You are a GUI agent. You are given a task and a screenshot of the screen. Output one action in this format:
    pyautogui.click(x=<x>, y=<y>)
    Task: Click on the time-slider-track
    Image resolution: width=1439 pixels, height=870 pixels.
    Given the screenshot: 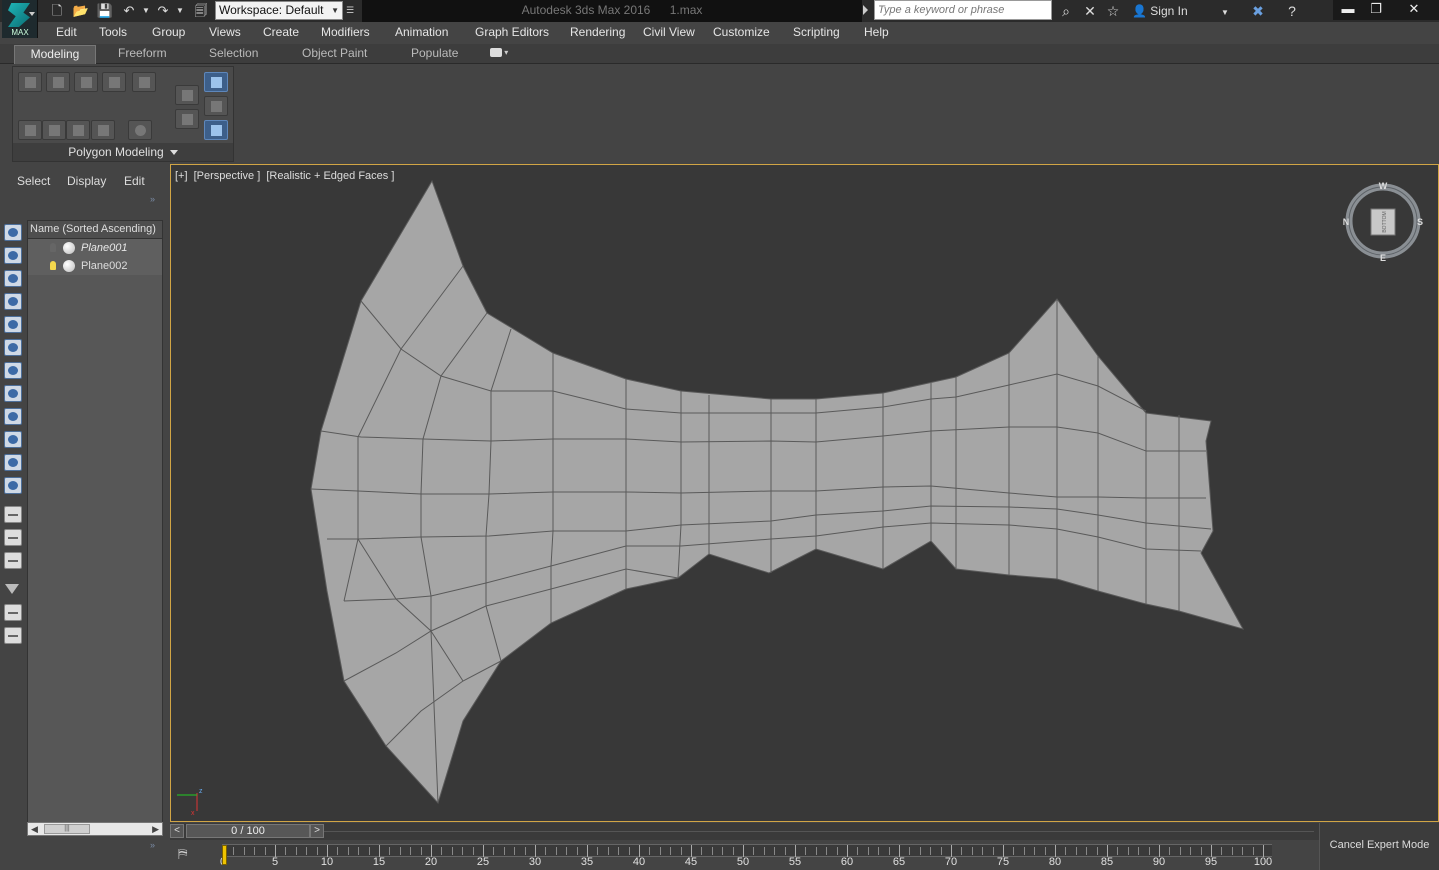 What is the action you would take?
    pyautogui.click(x=819, y=831)
    